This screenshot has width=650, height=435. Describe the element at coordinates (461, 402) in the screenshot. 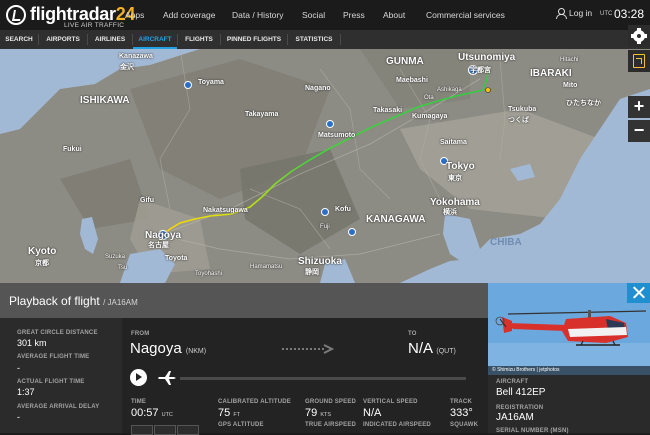

I see `track-label: TRACK` at that location.